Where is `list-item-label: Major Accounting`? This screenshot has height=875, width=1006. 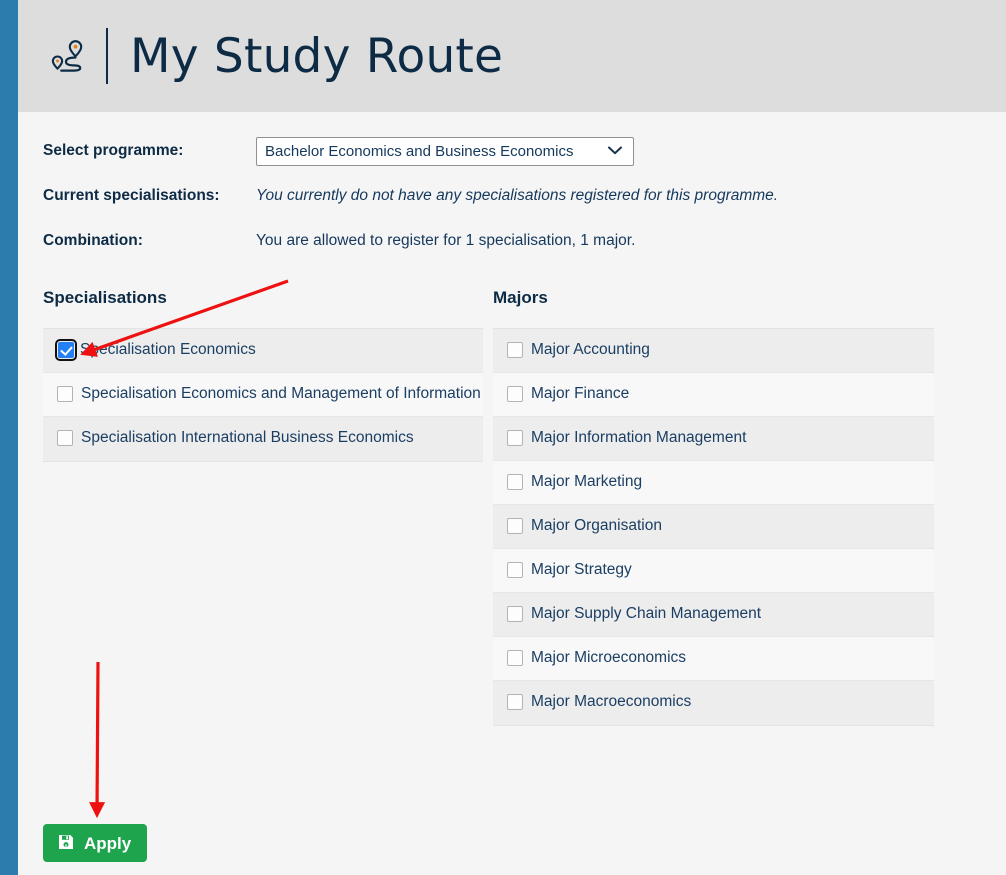 list-item-label: Major Accounting is located at coordinates (590, 349).